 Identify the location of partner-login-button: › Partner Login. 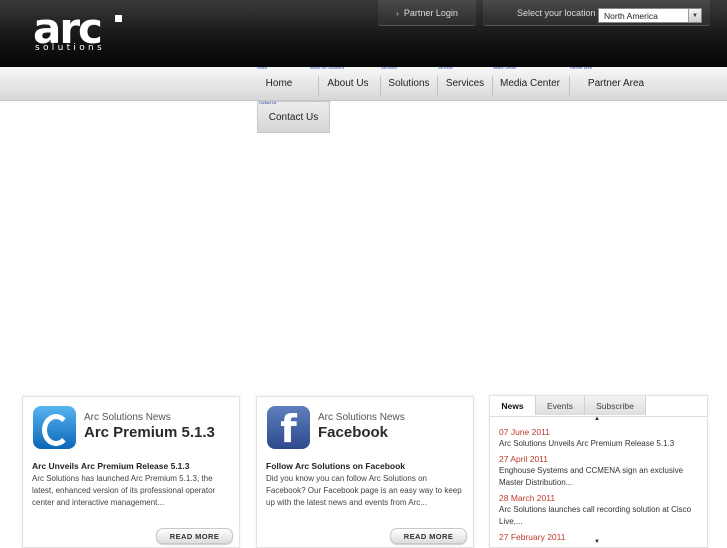
(427, 13).